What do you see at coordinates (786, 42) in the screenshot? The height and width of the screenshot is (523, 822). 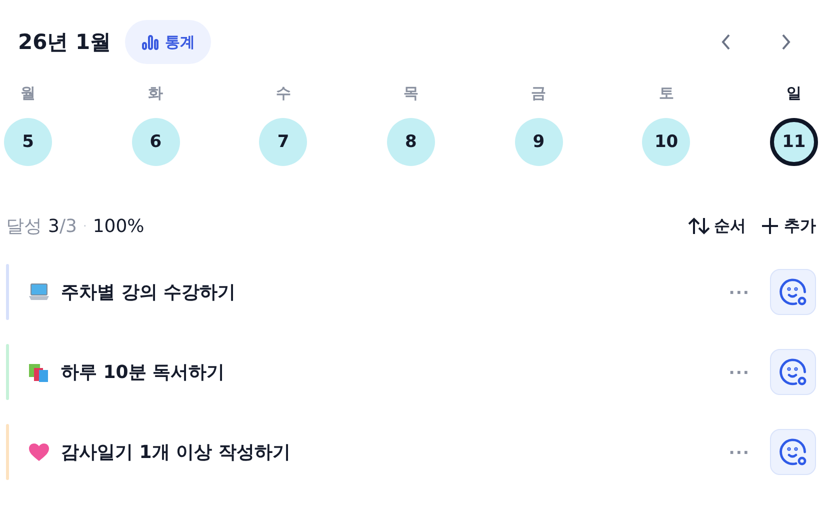 I see `chevron-right-icon` at bounding box center [786, 42].